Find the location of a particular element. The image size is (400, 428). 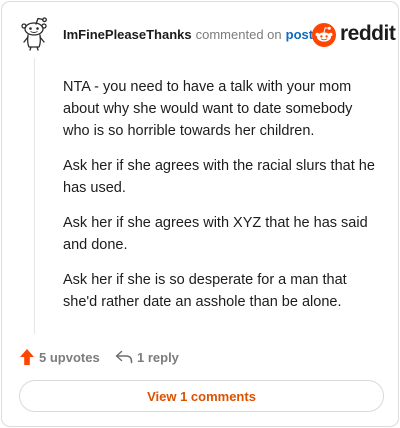

reddit-brand: reddit is located at coordinates (354, 34).